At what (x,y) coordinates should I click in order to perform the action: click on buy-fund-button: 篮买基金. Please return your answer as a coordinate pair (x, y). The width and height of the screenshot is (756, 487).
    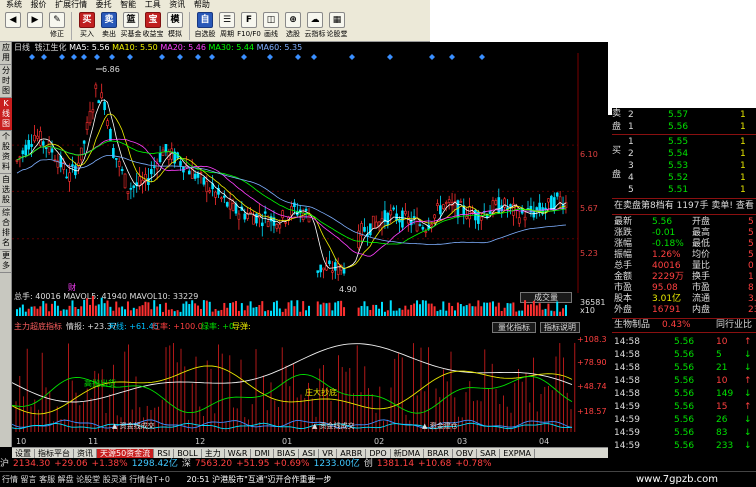
    Looking at the image, I should click on (131, 25).